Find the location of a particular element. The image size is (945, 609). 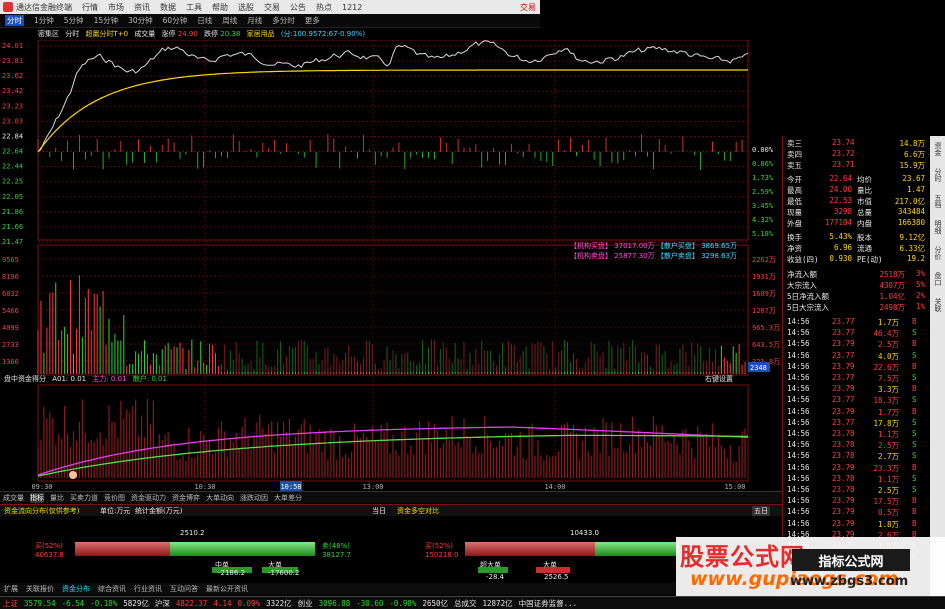

sub-tab: 最新公开资讯 is located at coordinates (227, 589).